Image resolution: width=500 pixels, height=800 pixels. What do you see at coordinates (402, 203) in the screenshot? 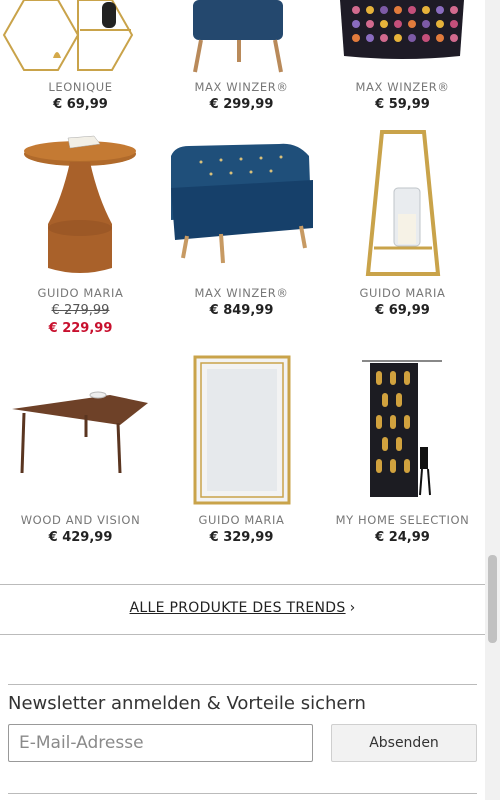
I see `gold-lantern-image` at bounding box center [402, 203].